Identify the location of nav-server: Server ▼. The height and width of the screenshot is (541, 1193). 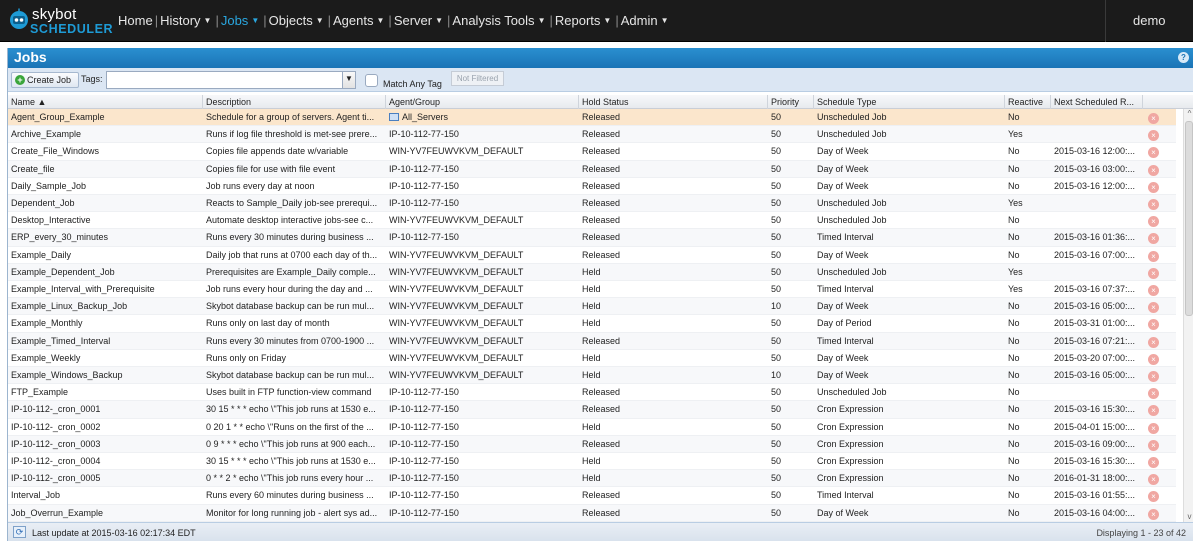
(419, 20).